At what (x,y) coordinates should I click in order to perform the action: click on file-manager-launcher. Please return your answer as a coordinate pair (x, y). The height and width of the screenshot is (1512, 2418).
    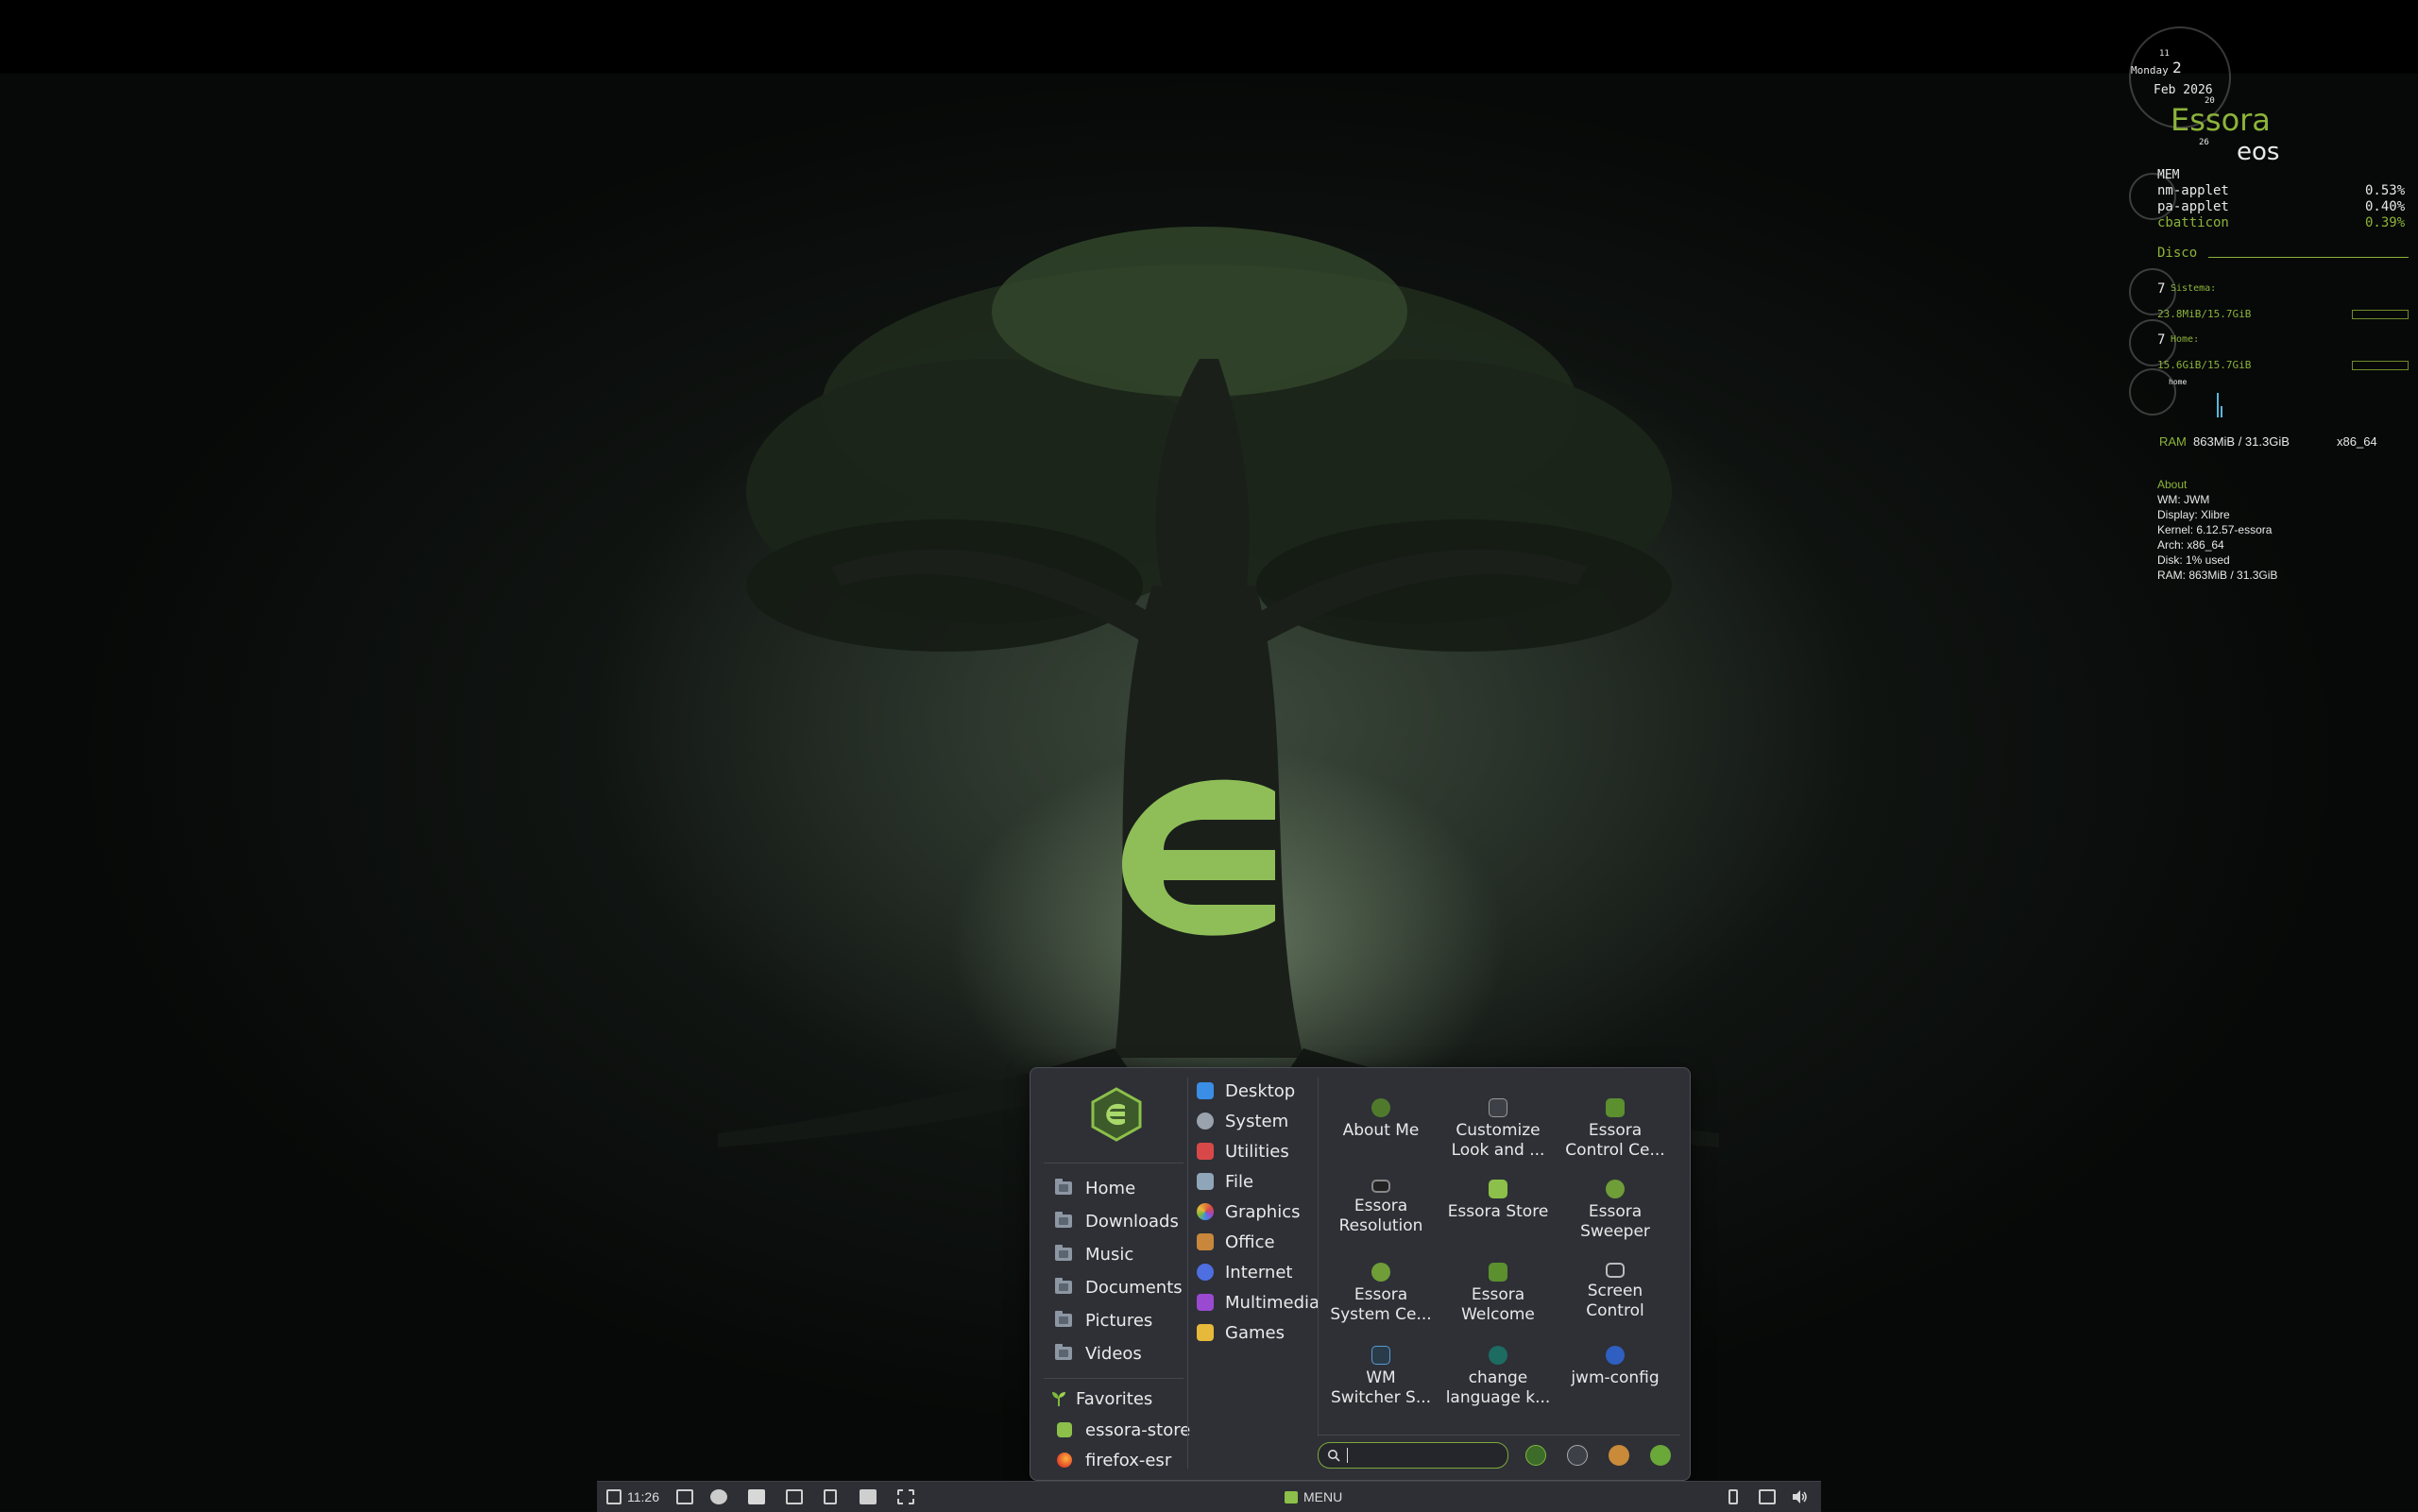
    Looking at the image, I should click on (757, 1497).